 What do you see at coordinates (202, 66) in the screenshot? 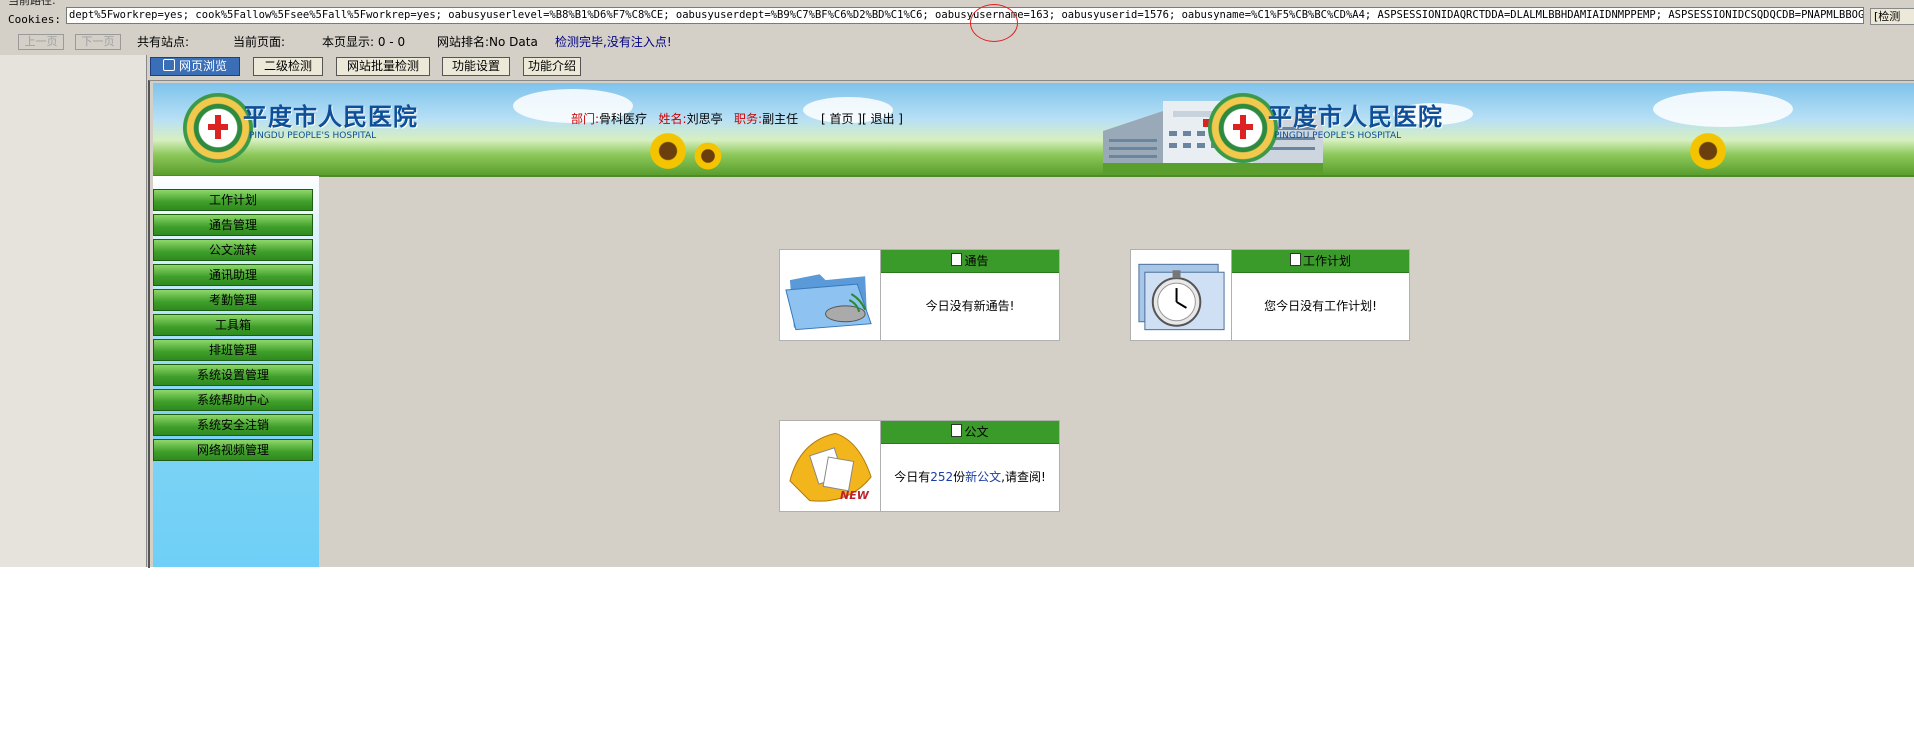
I see `tab-browse-label: 网页浏览` at bounding box center [202, 66].